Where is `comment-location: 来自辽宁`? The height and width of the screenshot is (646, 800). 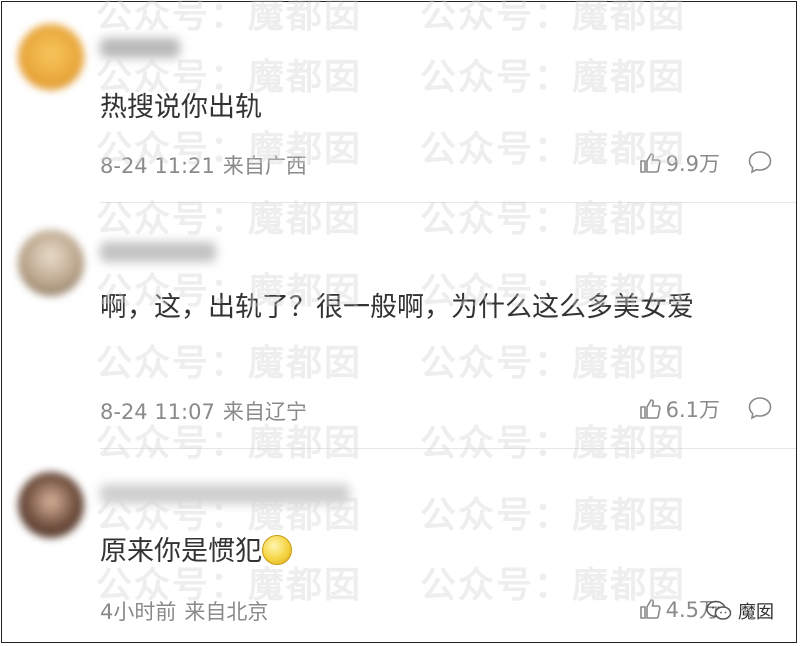
comment-location: 来自辽宁 is located at coordinates (264, 412).